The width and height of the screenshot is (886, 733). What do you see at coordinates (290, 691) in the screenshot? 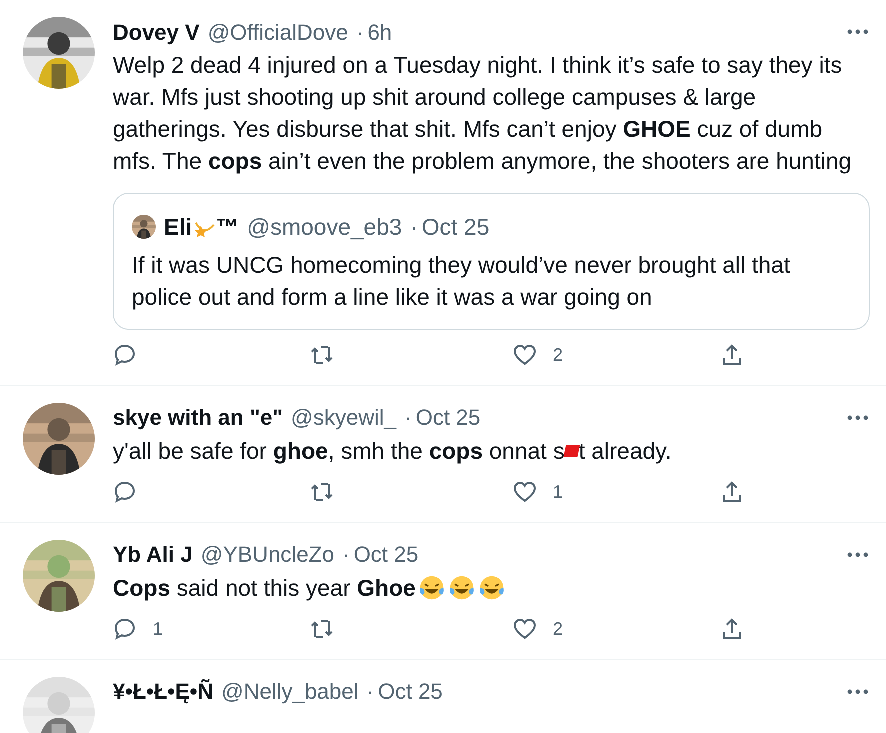
I see `author-handle: @Nelly_babel` at bounding box center [290, 691].